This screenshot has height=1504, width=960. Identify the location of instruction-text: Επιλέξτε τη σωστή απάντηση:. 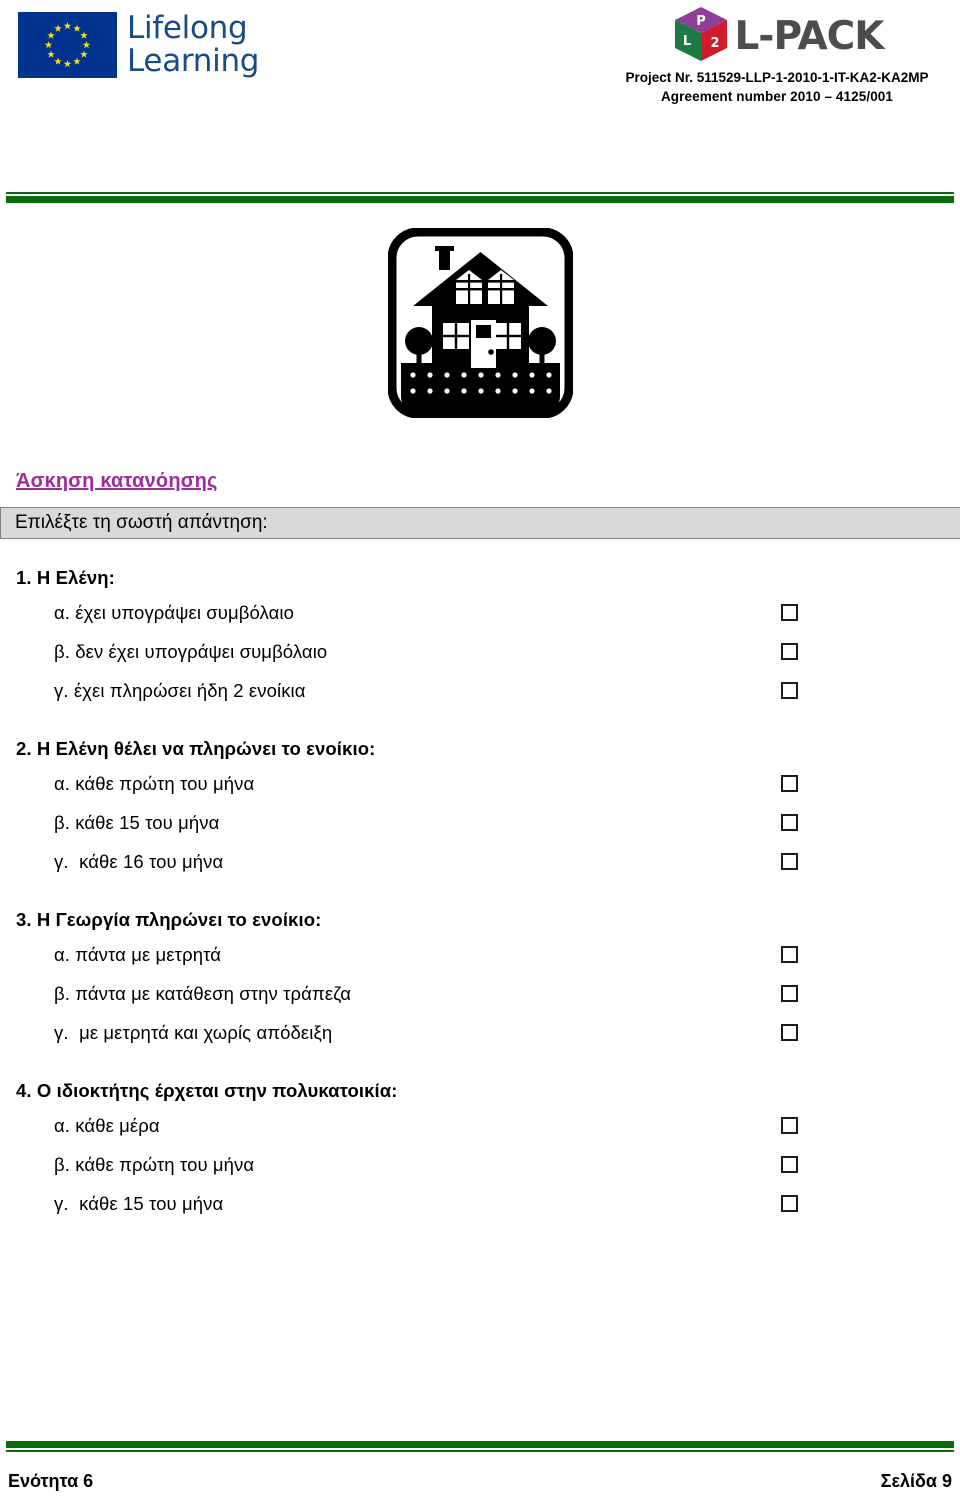
(141, 522).